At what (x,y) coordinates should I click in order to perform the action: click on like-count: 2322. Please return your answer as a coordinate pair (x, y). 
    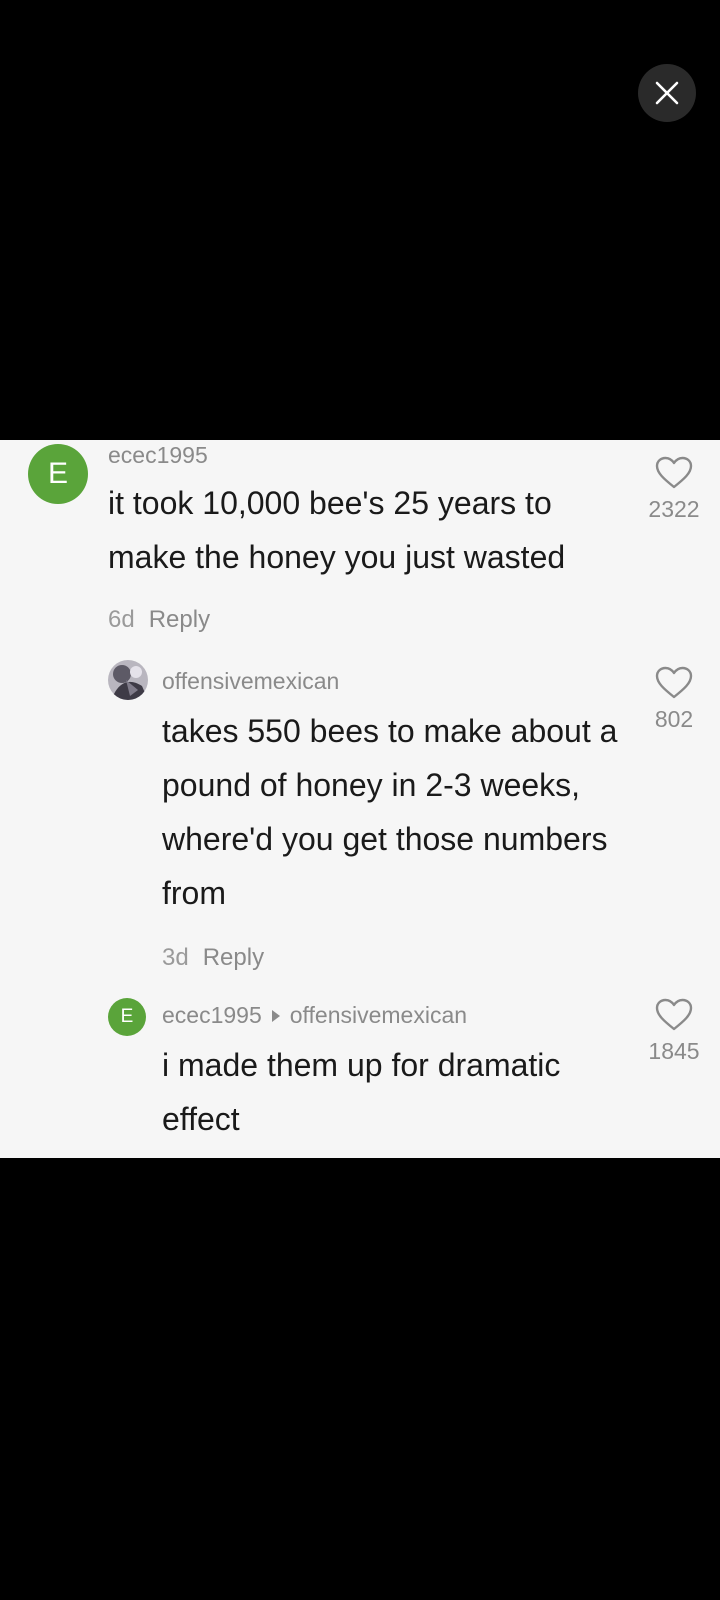
    Looking at the image, I should click on (674, 509).